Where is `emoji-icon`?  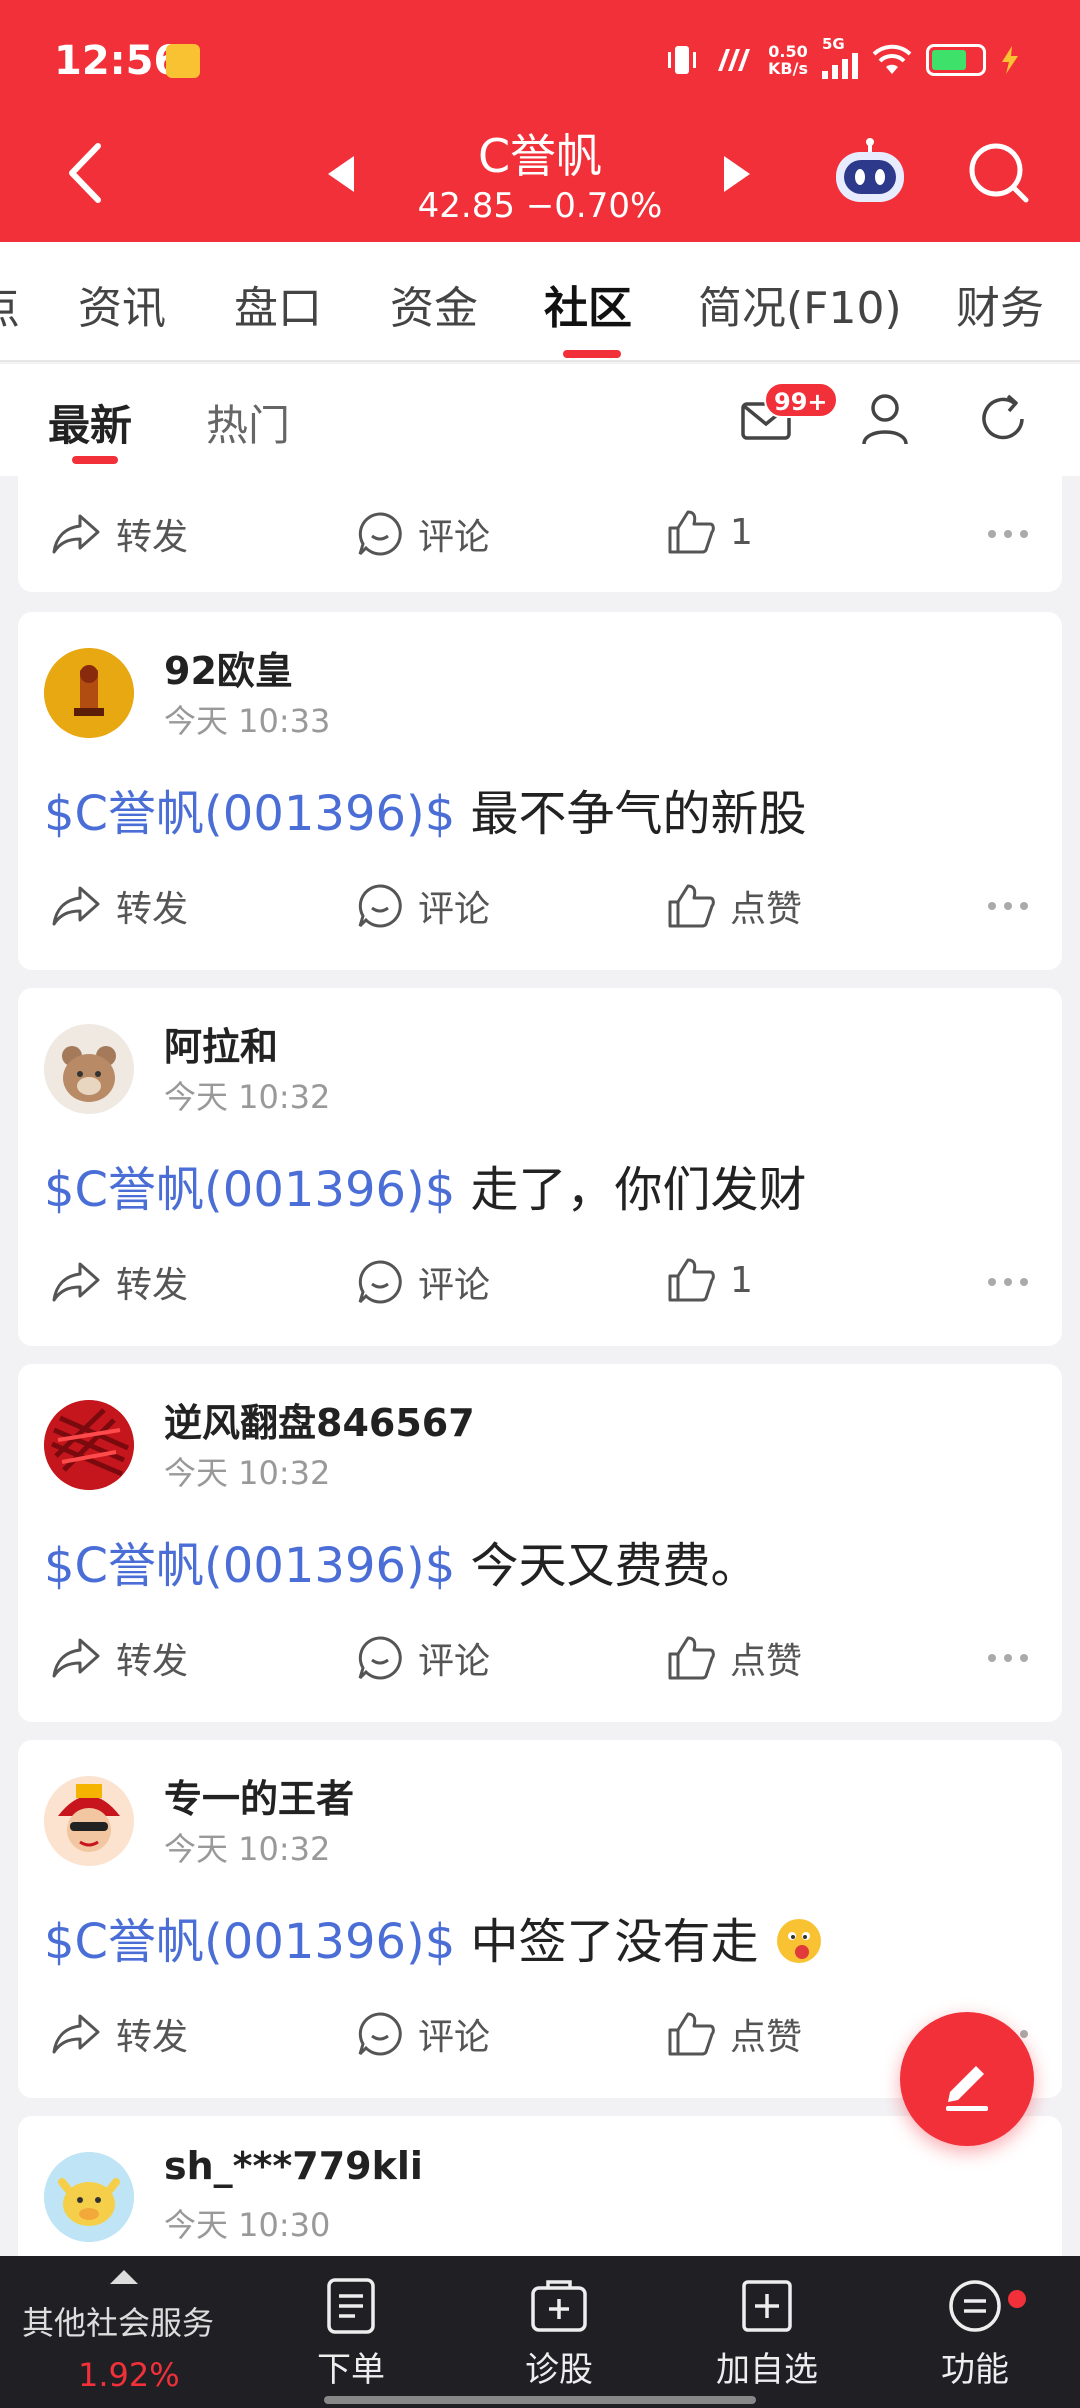
emoji-icon is located at coordinates (798, 1941).